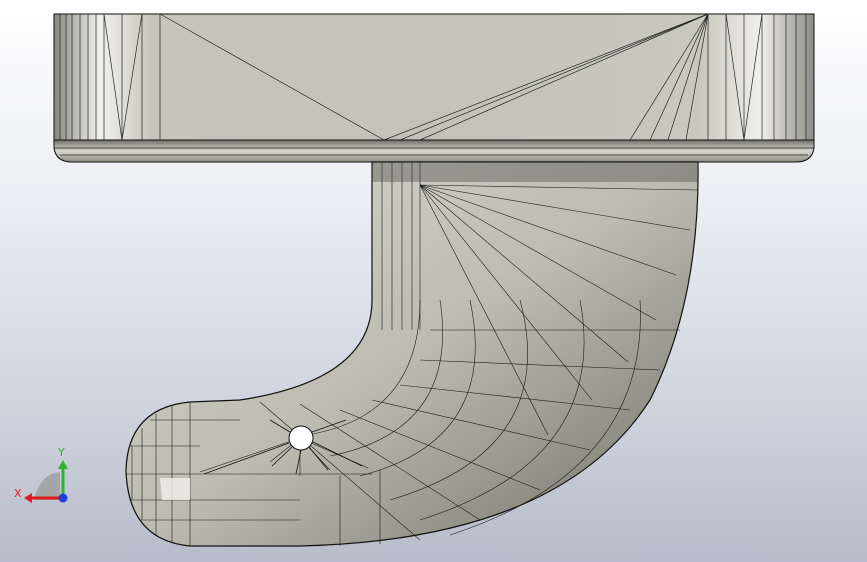 The width and height of the screenshot is (867, 562). Describe the element at coordinates (18, 493) in the screenshot. I see `x-axis-label: X` at that location.